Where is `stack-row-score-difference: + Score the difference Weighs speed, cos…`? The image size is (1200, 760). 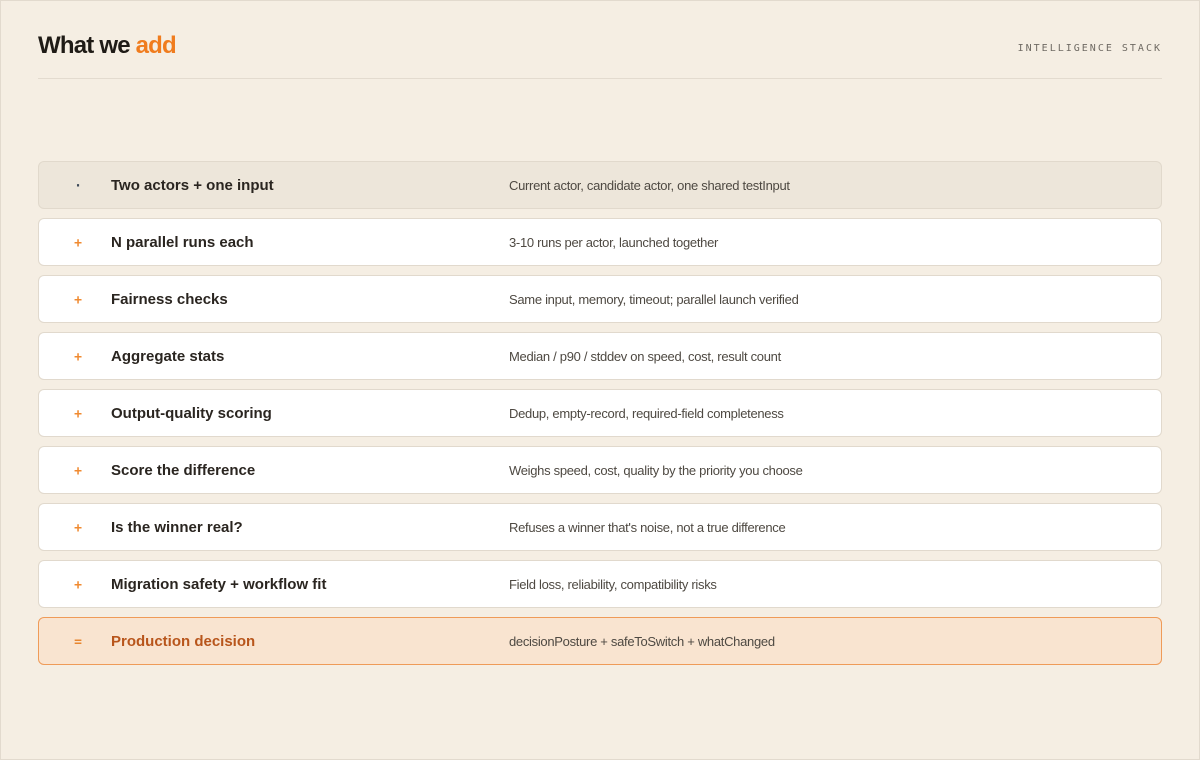 stack-row-score-difference: + Score the difference Weighs speed, cos… is located at coordinates (600, 470).